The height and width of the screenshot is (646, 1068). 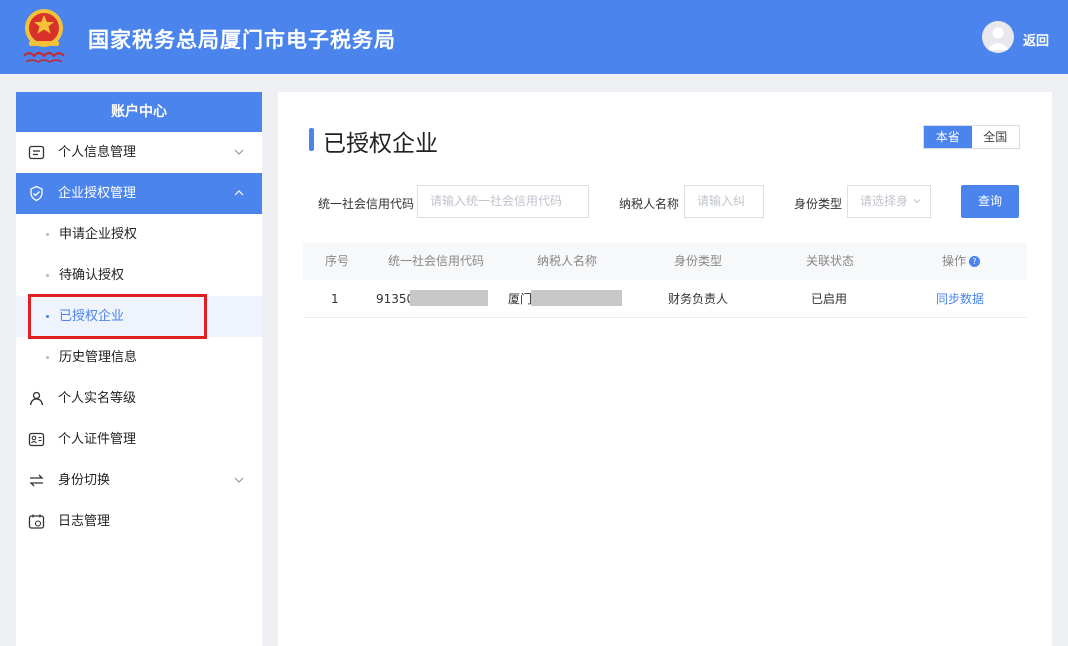 What do you see at coordinates (92, 275) in the screenshot?
I see `sidebar-item-label: 待确认授权` at bounding box center [92, 275].